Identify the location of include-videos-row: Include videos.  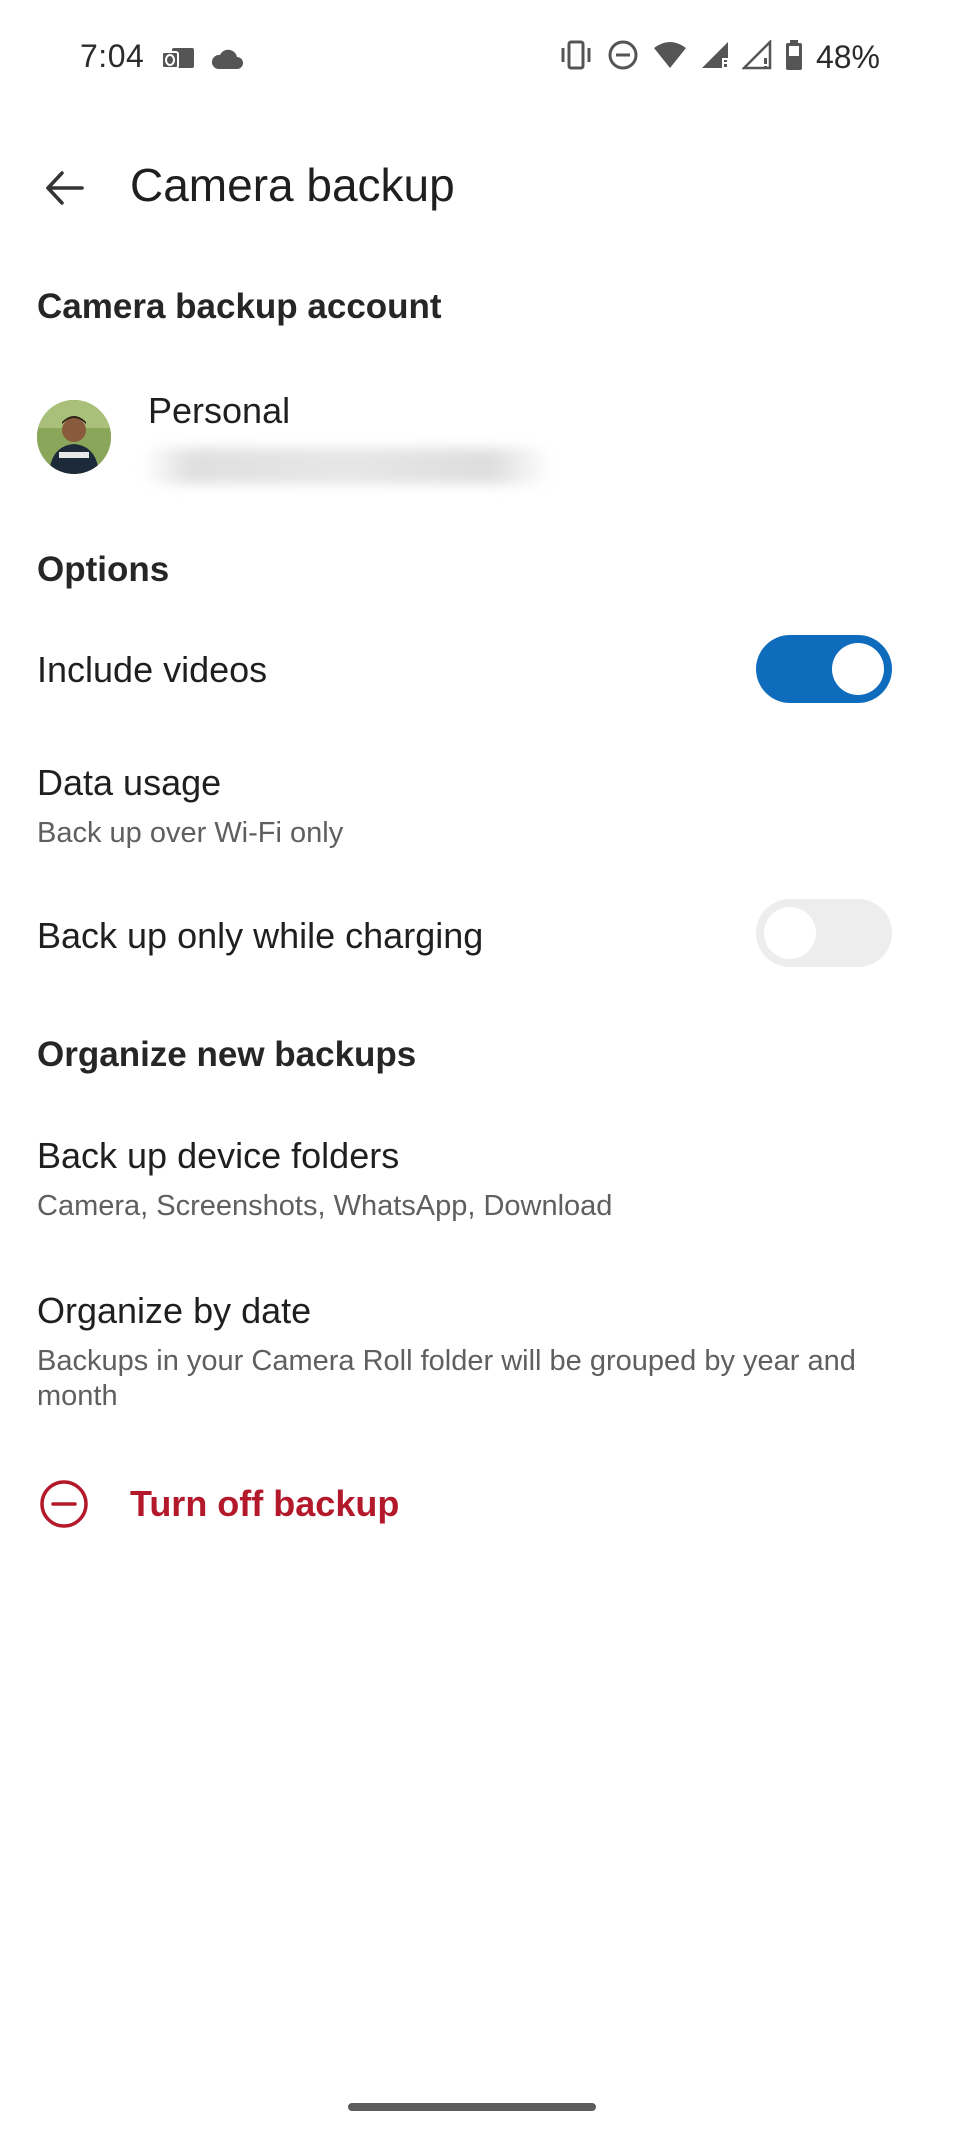
(480, 680).